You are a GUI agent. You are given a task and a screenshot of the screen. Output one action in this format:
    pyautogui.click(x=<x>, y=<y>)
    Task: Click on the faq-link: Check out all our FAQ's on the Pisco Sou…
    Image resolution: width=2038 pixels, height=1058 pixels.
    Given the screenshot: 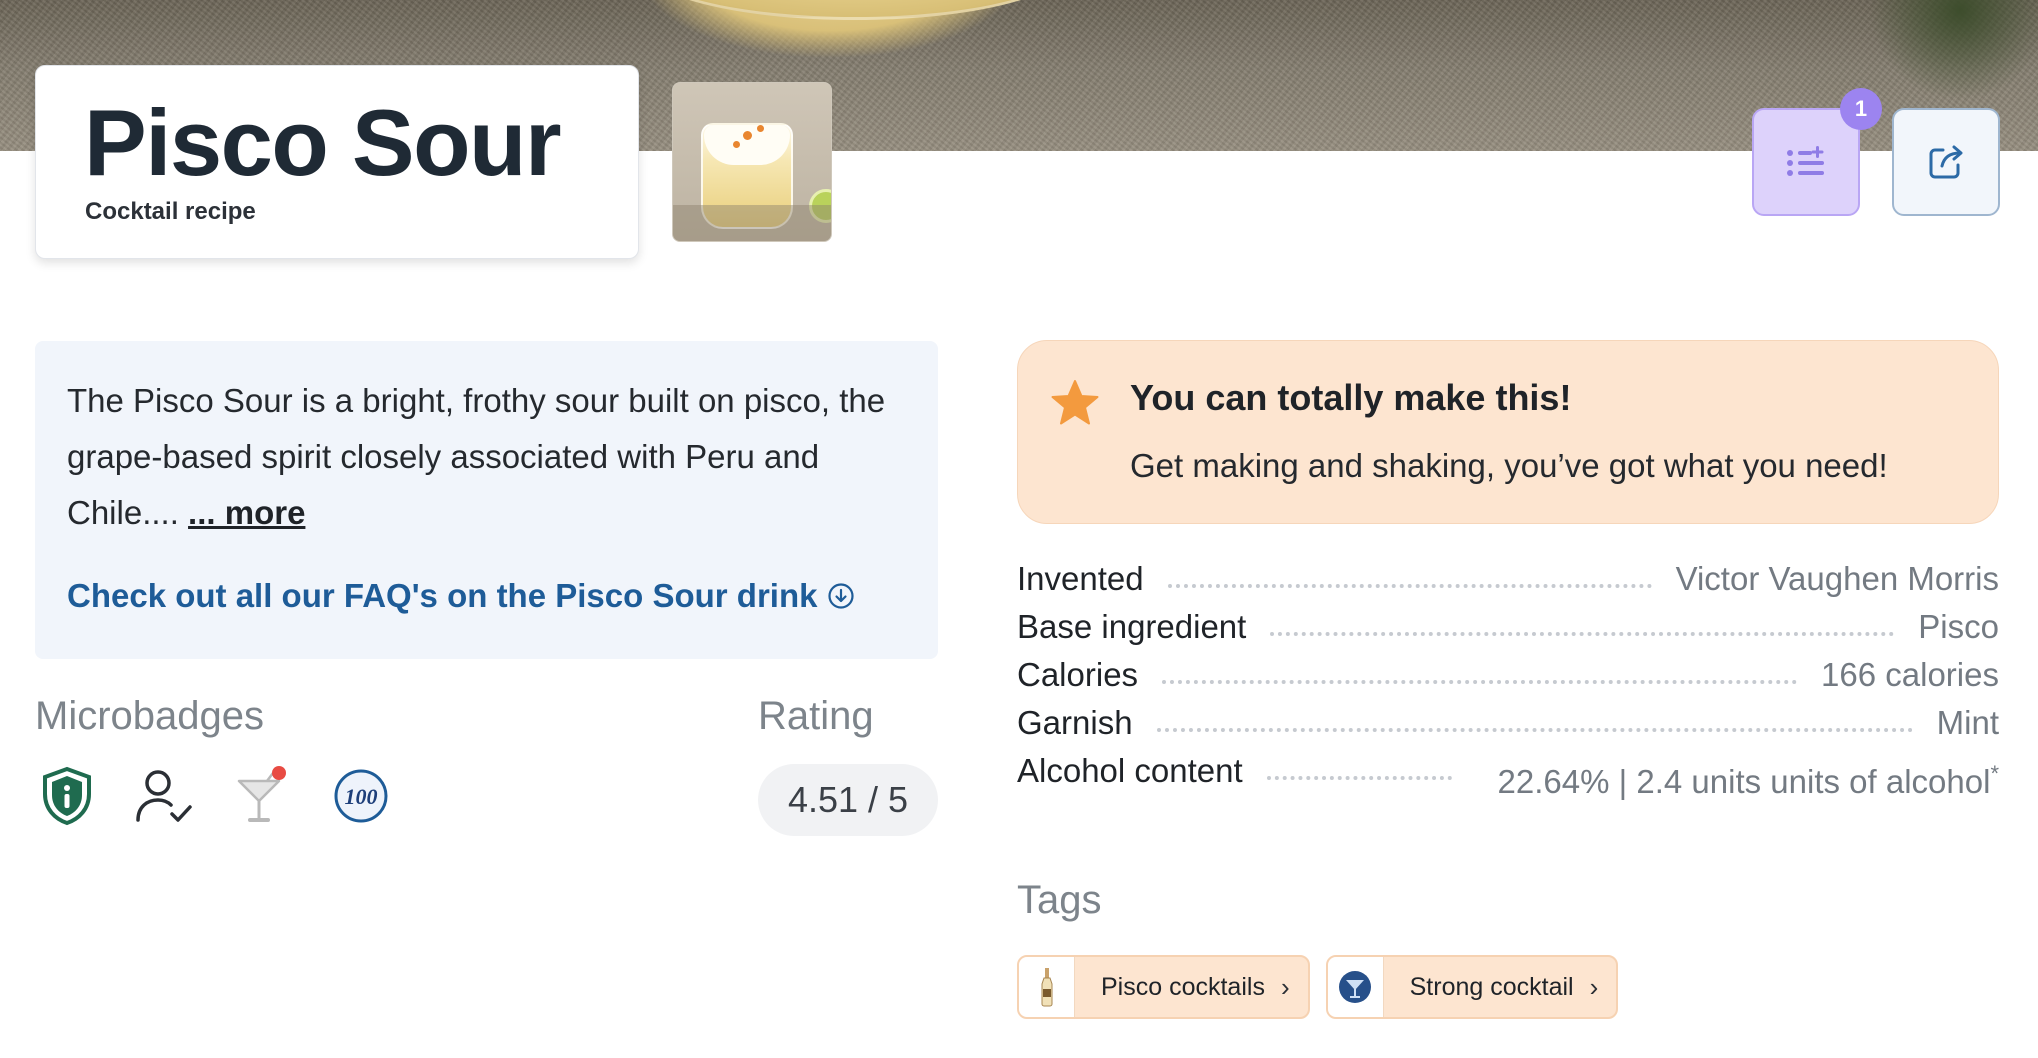 What is the action you would take?
    pyautogui.click(x=461, y=596)
    